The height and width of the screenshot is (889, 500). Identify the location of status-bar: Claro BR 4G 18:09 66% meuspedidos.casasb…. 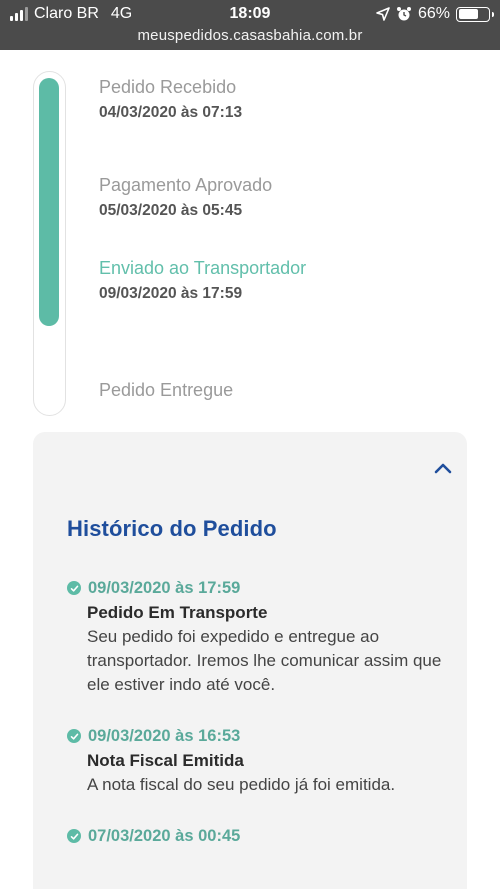
(250, 25).